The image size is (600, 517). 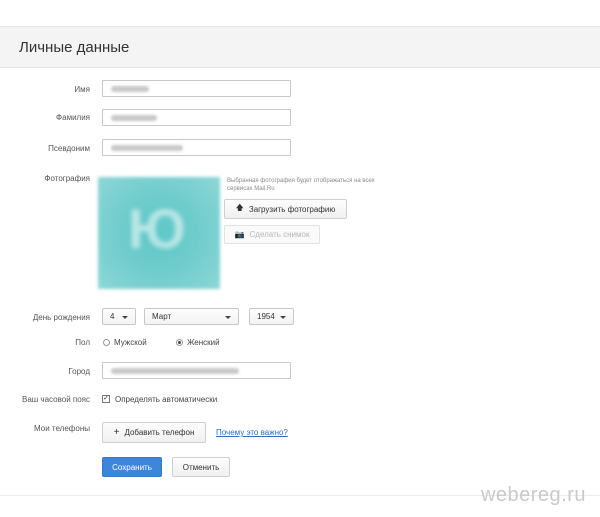 I want to click on name-input, so click(x=196, y=88).